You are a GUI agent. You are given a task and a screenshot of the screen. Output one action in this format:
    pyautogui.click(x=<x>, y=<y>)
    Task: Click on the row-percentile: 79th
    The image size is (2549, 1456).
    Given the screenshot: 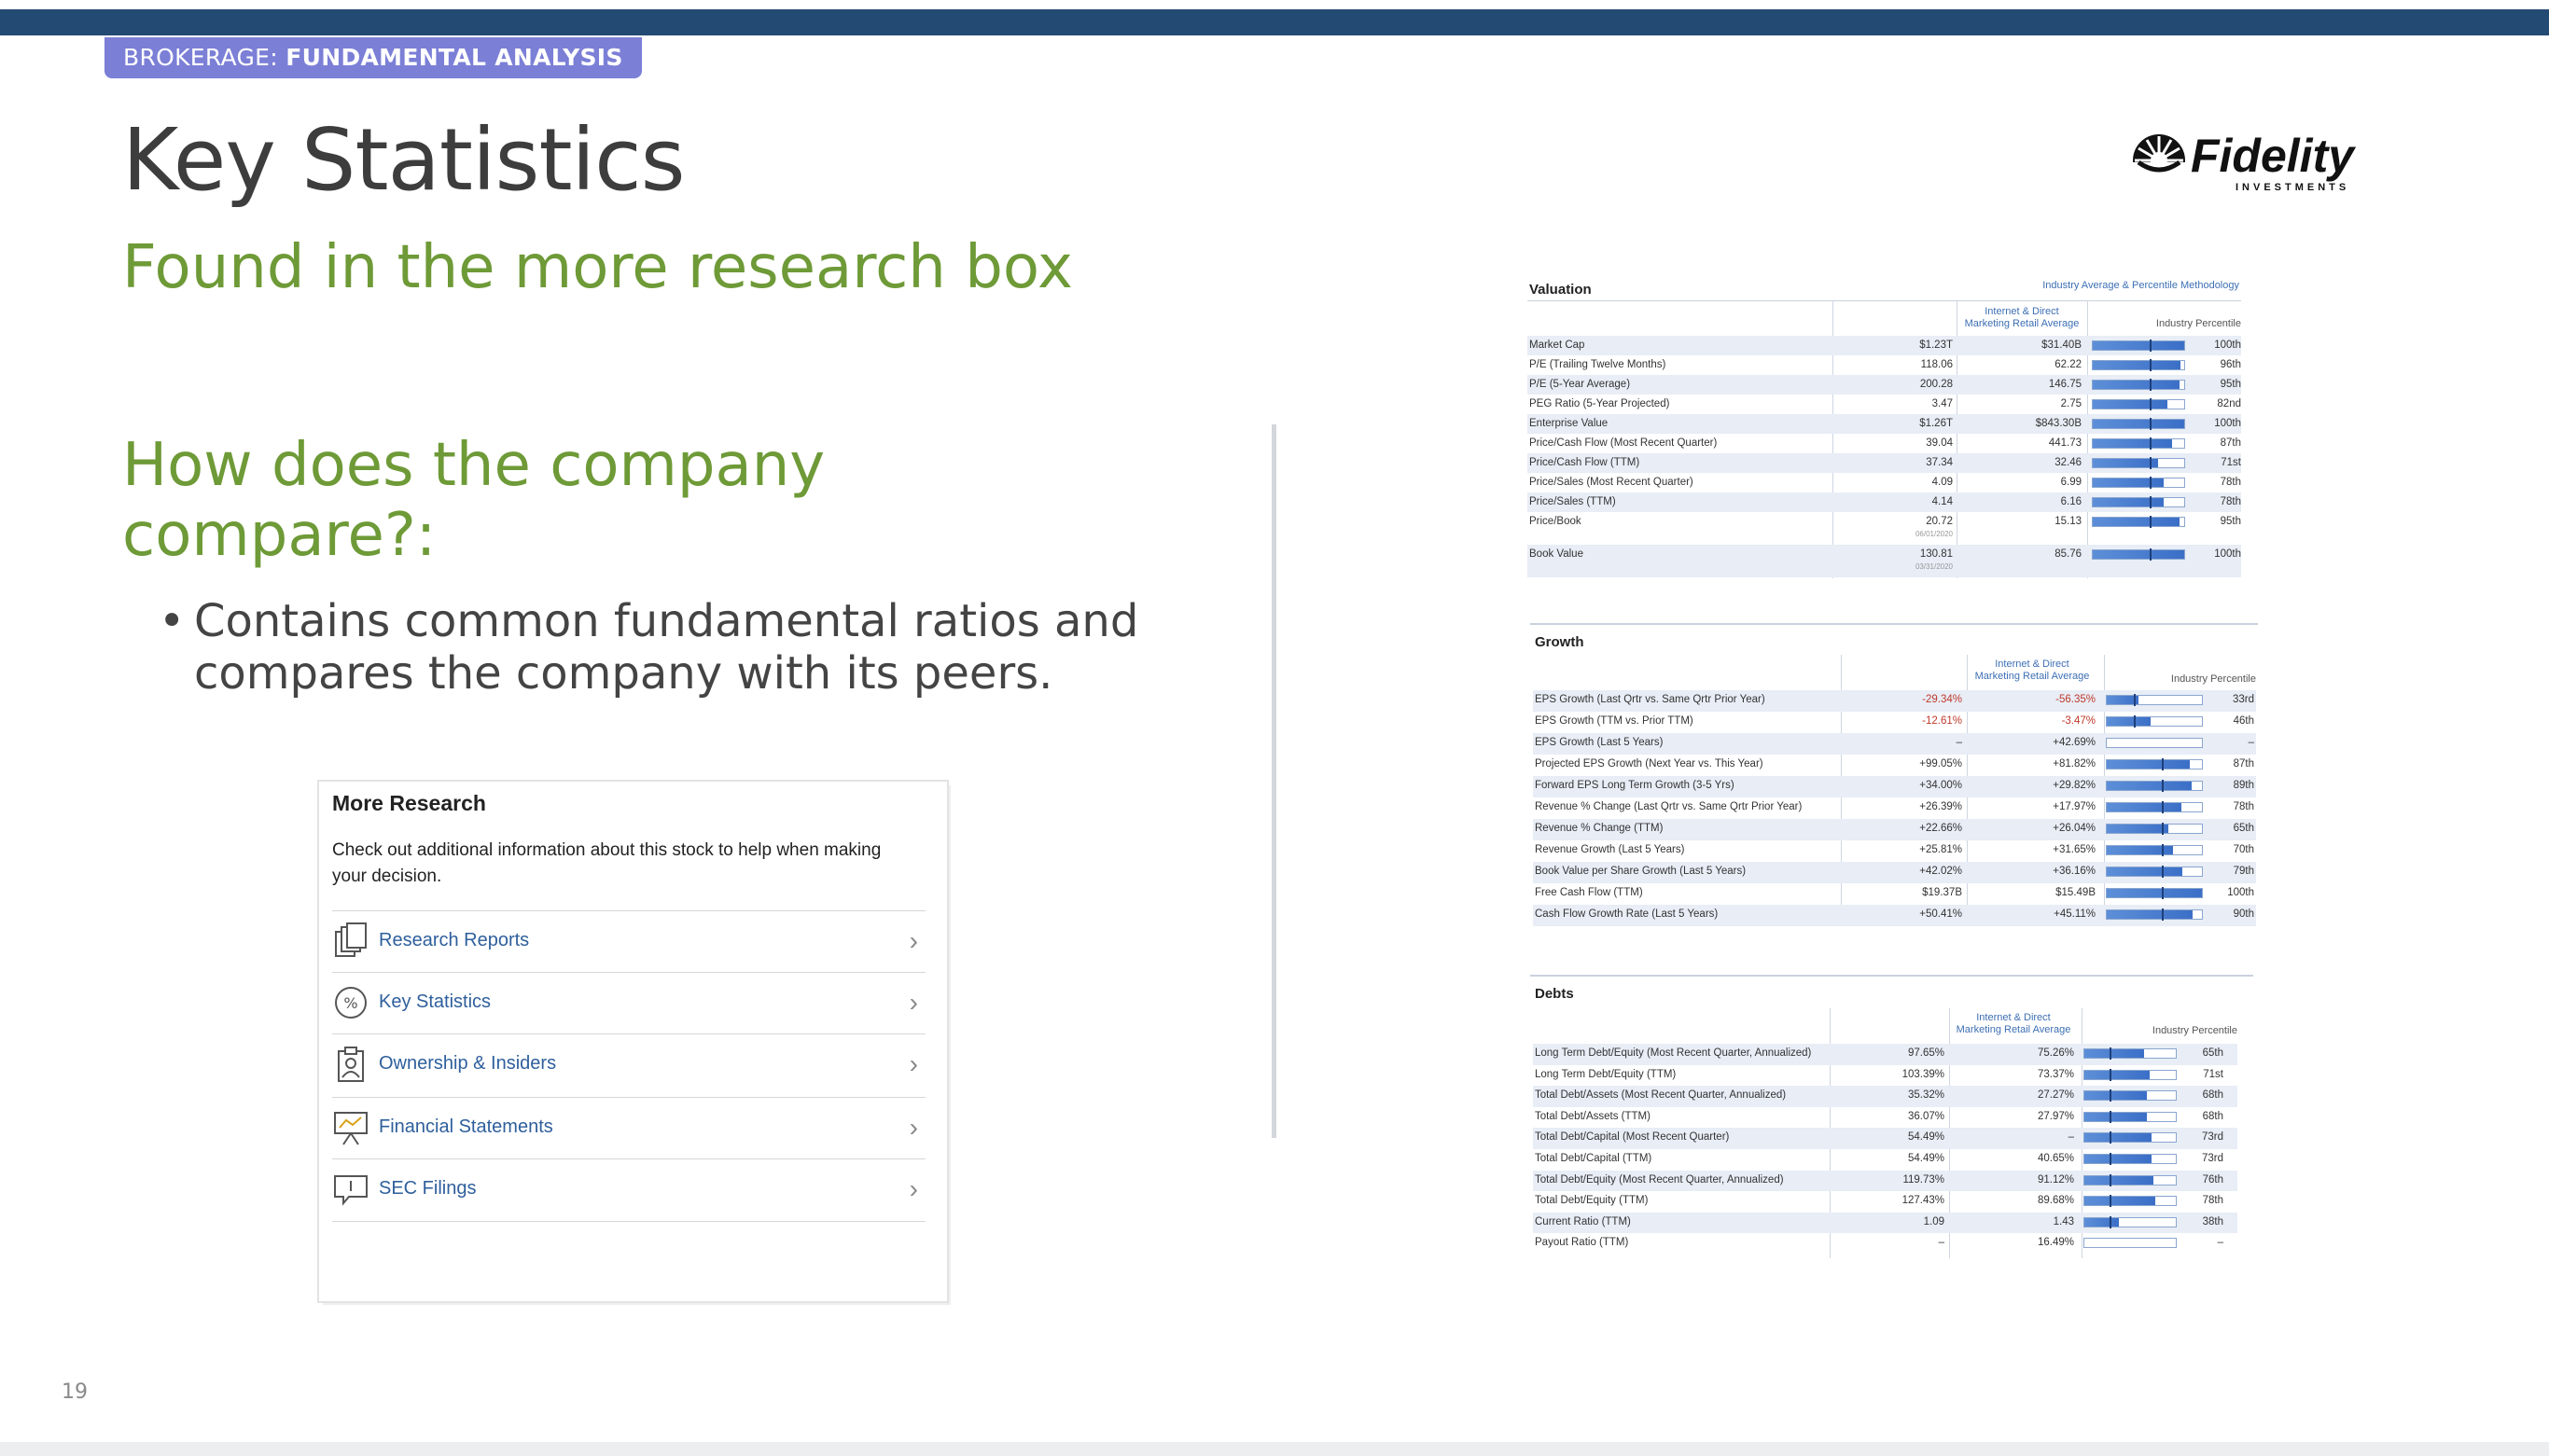 What is the action you would take?
    pyautogui.click(x=2243, y=871)
    